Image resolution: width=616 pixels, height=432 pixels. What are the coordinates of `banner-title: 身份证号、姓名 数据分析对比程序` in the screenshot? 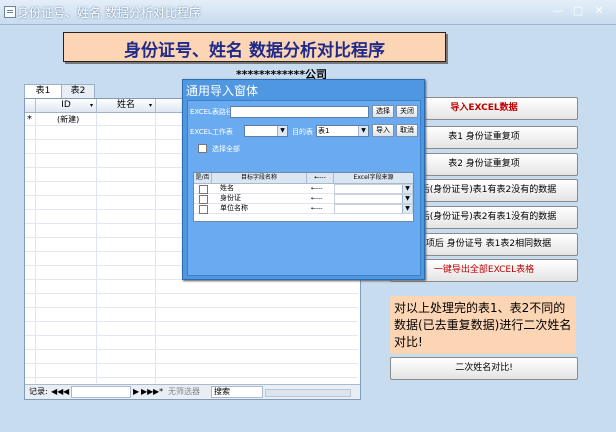 It's located at (254, 51).